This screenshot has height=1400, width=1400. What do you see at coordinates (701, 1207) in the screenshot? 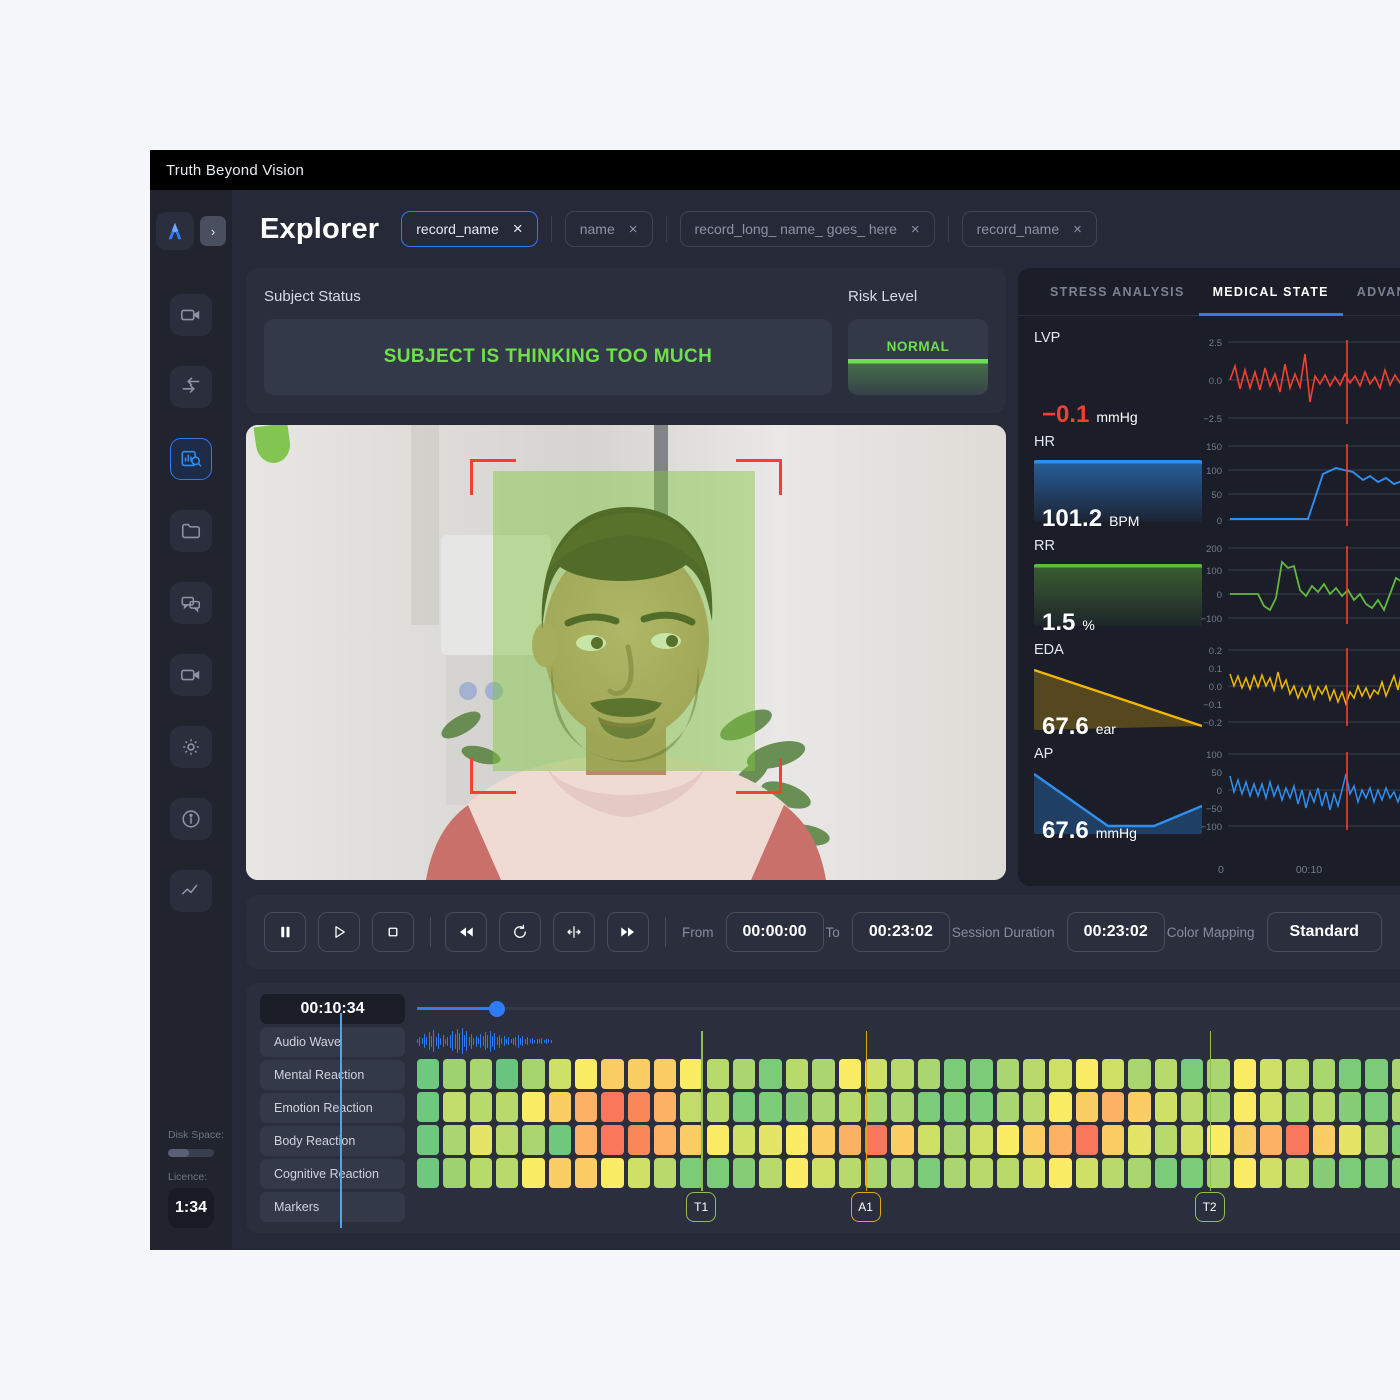
I see `marker-pill: T1` at bounding box center [701, 1207].